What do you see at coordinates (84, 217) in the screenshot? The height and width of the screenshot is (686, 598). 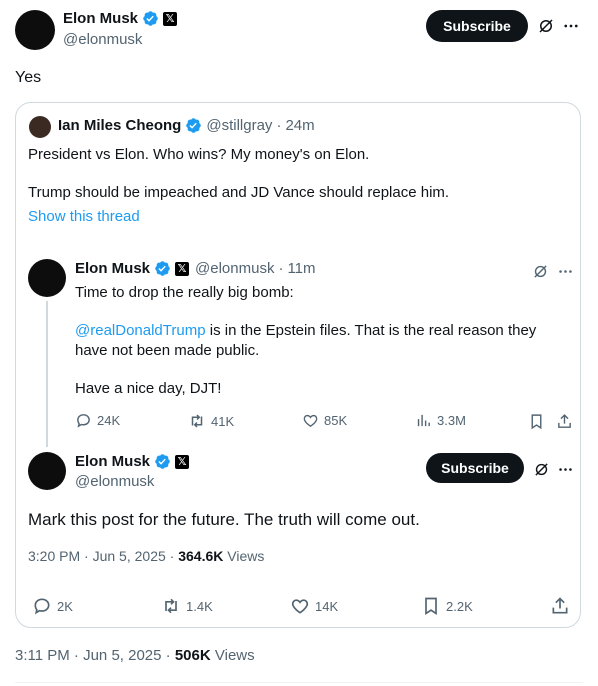 I see `show-thread-link: Show this thread` at bounding box center [84, 217].